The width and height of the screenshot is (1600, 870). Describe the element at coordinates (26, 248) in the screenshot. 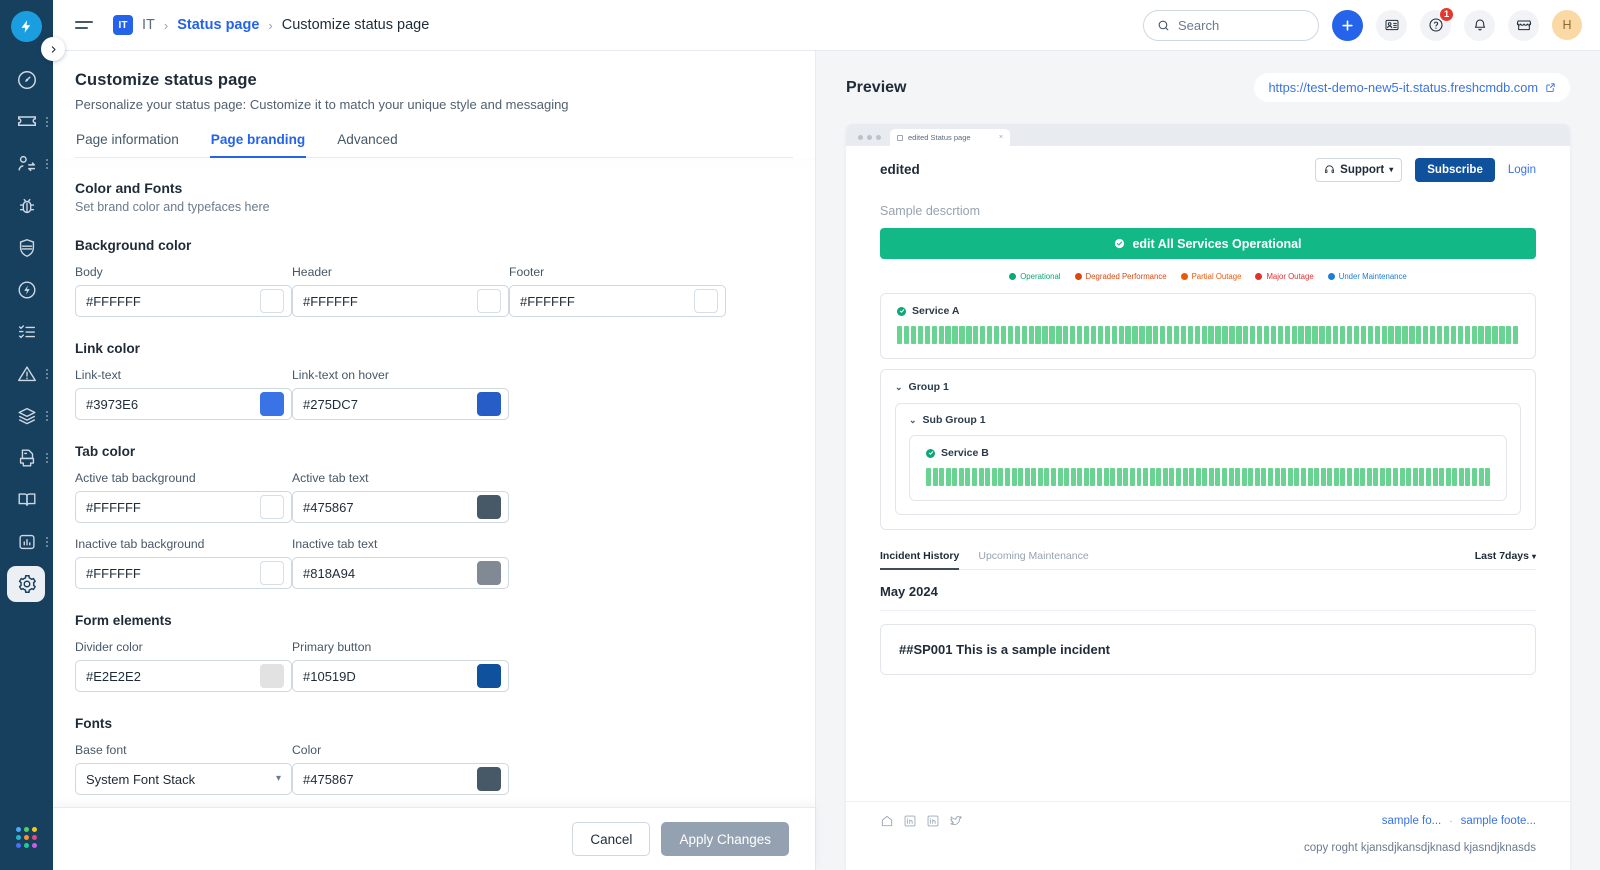

I see `sidebar-item-changes` at that location.